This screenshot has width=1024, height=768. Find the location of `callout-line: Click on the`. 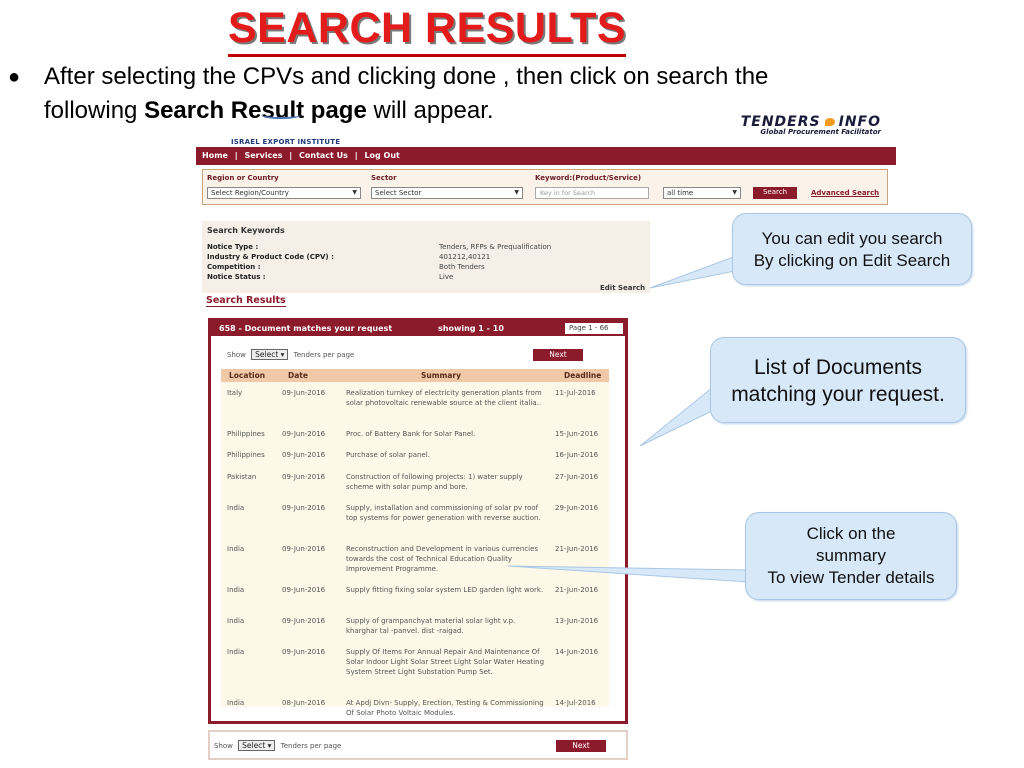

callout-line: Click on the is located at coordinates (851, 533).